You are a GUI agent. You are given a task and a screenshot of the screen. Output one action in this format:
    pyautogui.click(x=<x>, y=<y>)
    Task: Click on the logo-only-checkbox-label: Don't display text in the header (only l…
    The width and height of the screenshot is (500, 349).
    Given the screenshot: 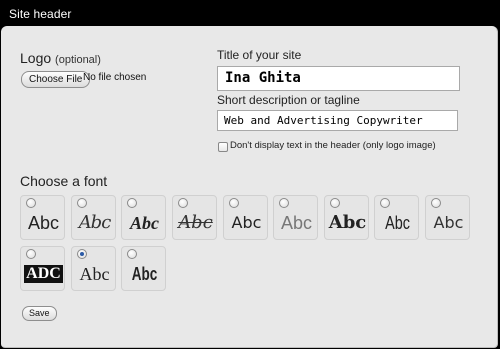 What is the action you would take?
    pyautogui.click(x=333, y=145)
    